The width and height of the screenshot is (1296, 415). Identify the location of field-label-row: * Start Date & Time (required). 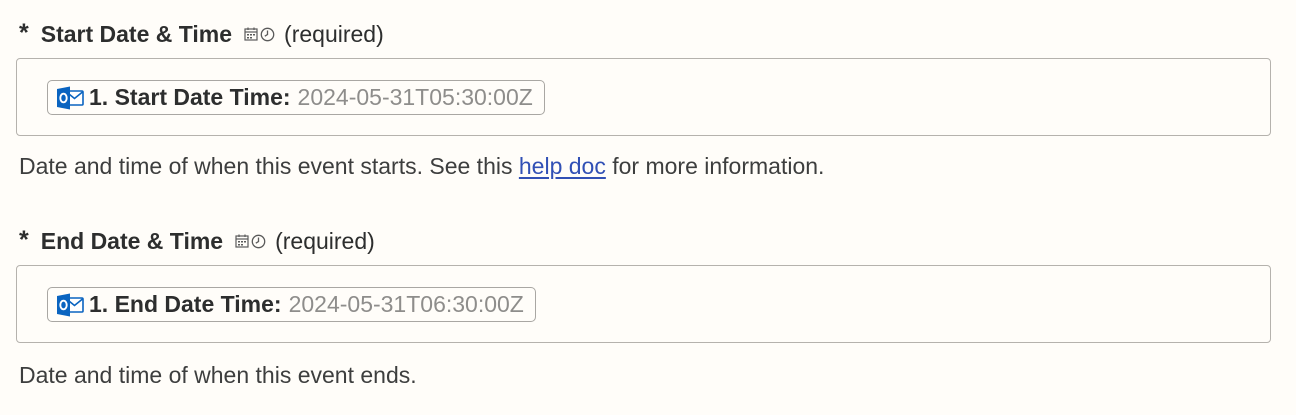
(201, 34).